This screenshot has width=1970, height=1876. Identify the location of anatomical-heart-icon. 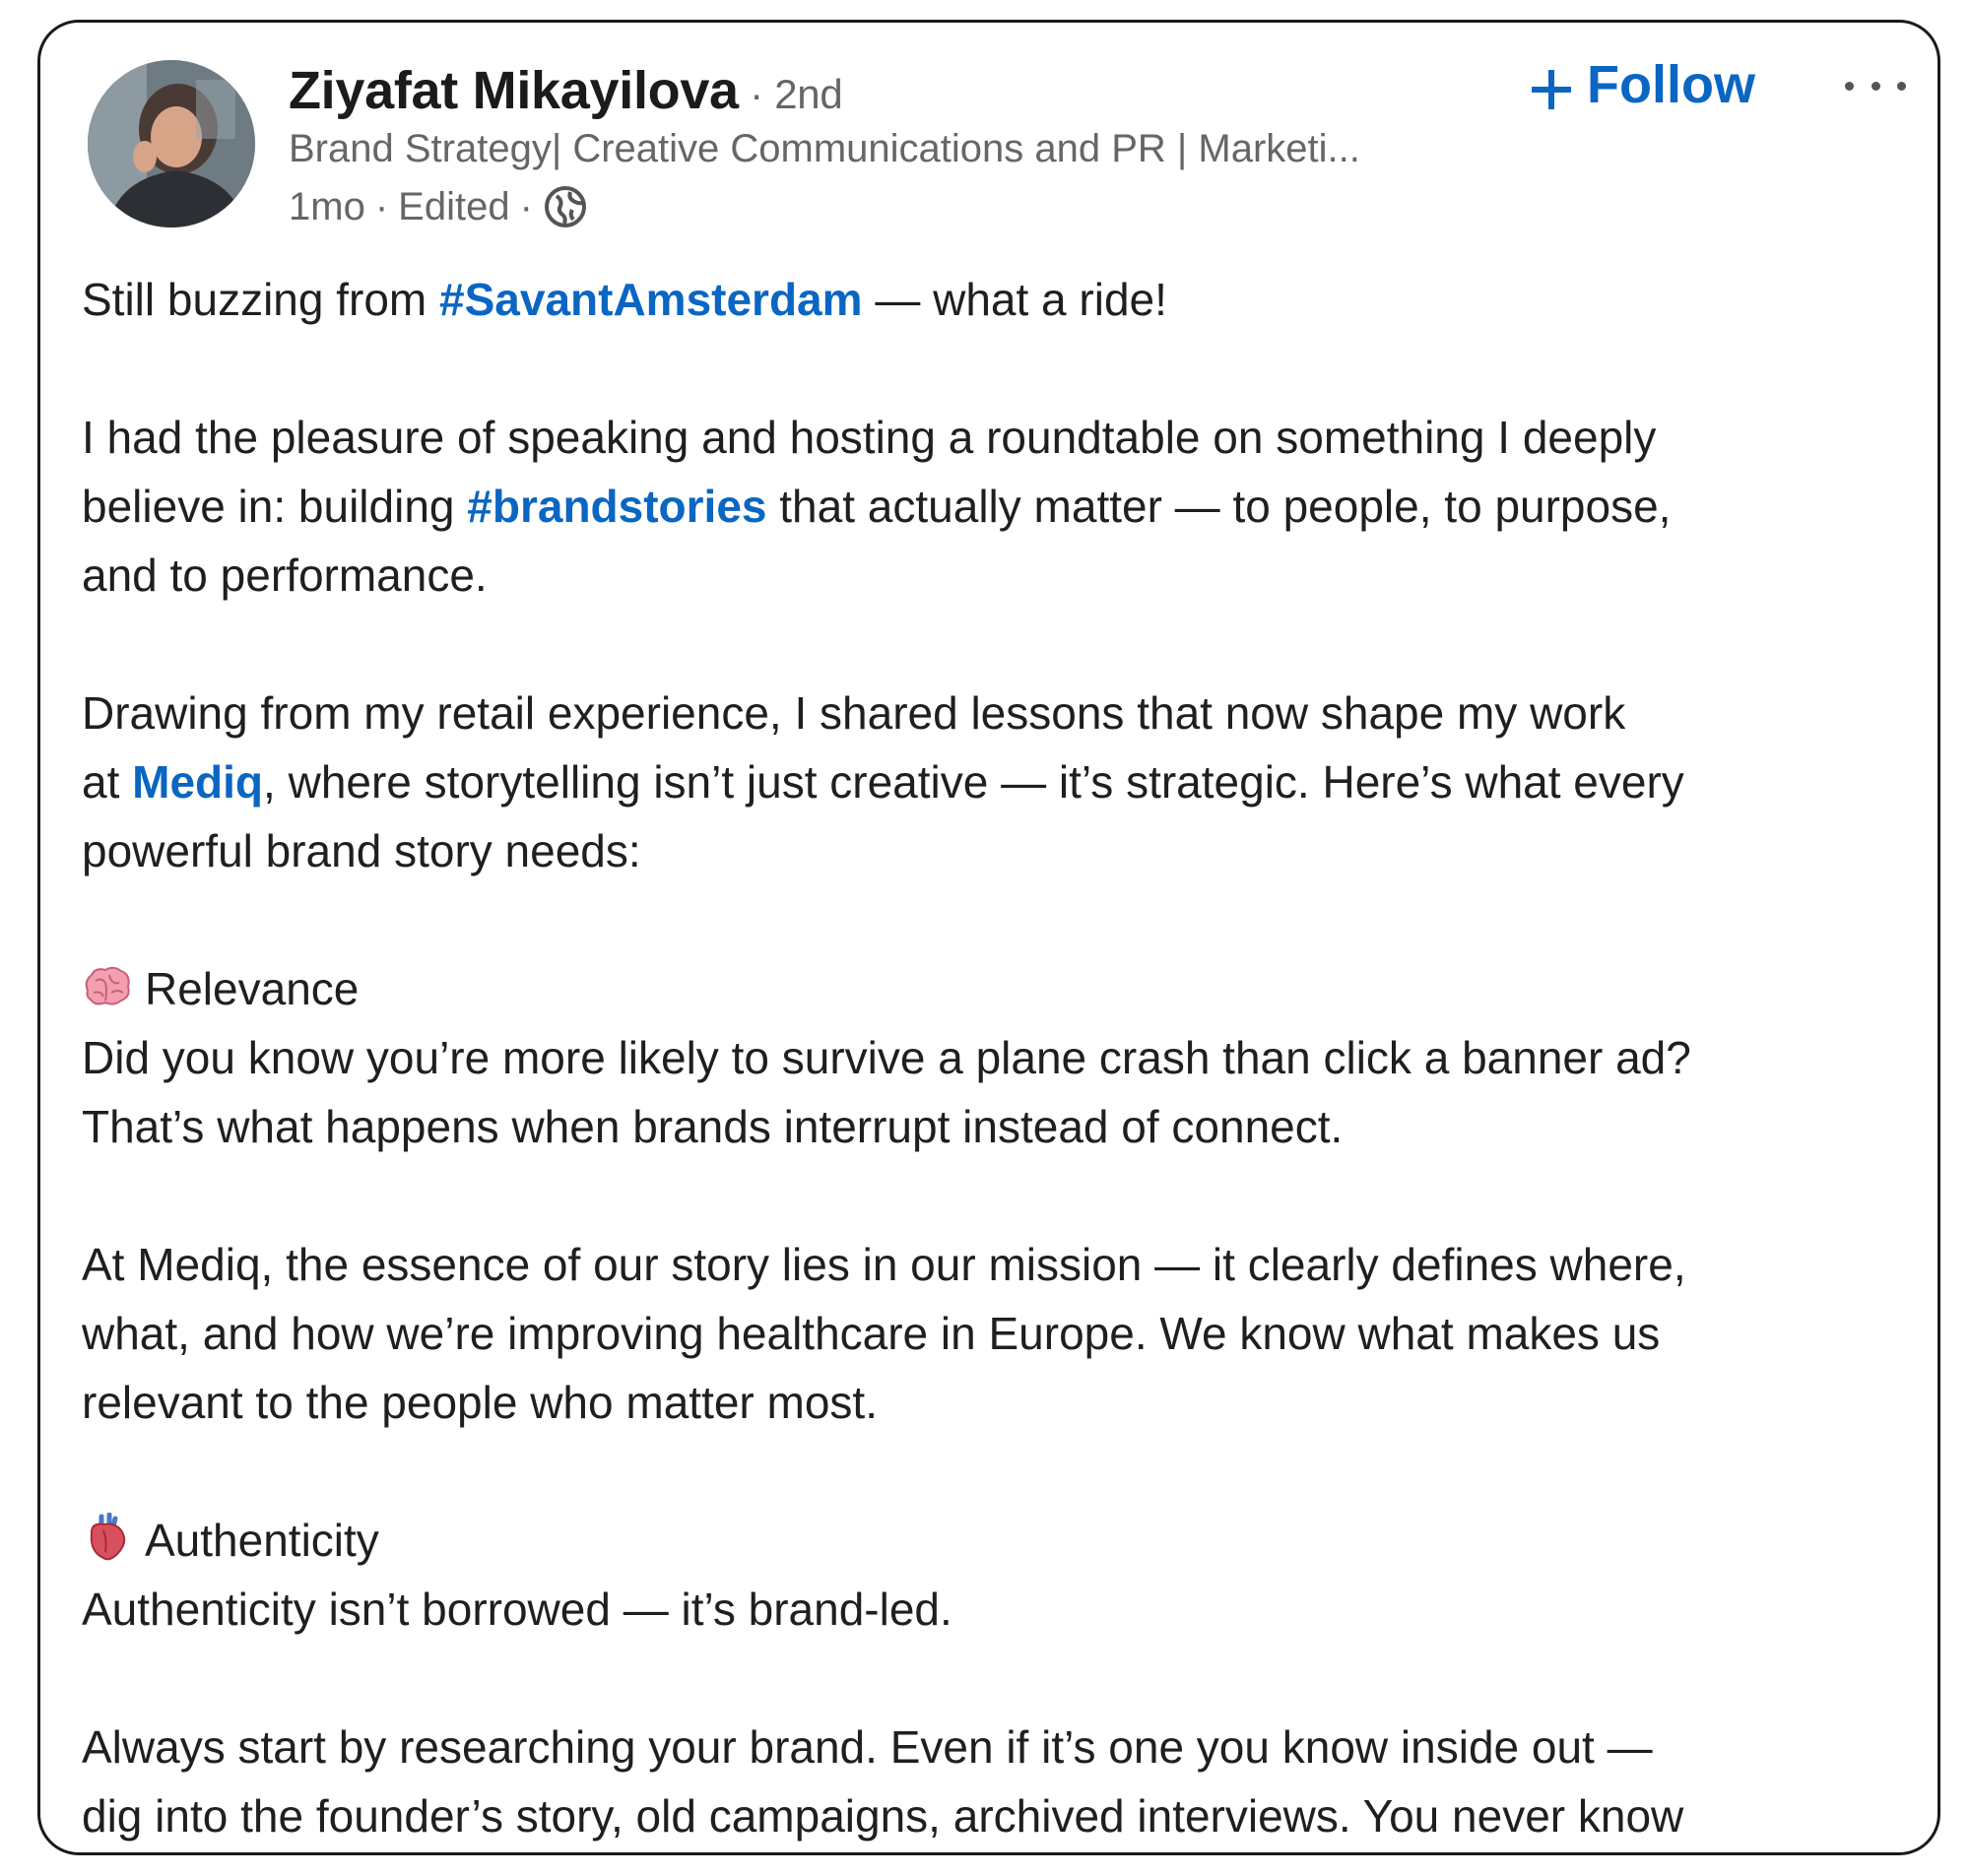
(107, 1538).